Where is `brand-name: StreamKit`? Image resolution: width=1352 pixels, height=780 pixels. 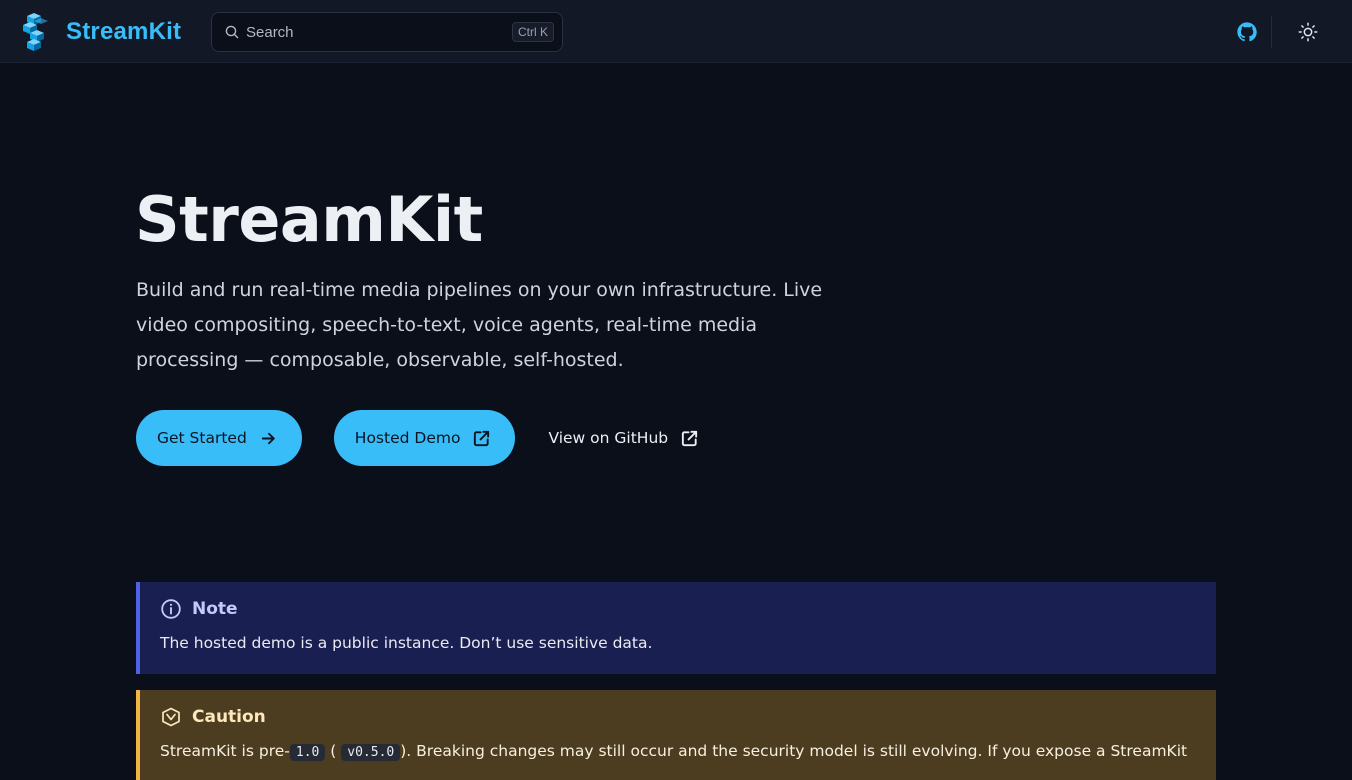 brand-name: StreamKit is located at coordinates (124, 31).